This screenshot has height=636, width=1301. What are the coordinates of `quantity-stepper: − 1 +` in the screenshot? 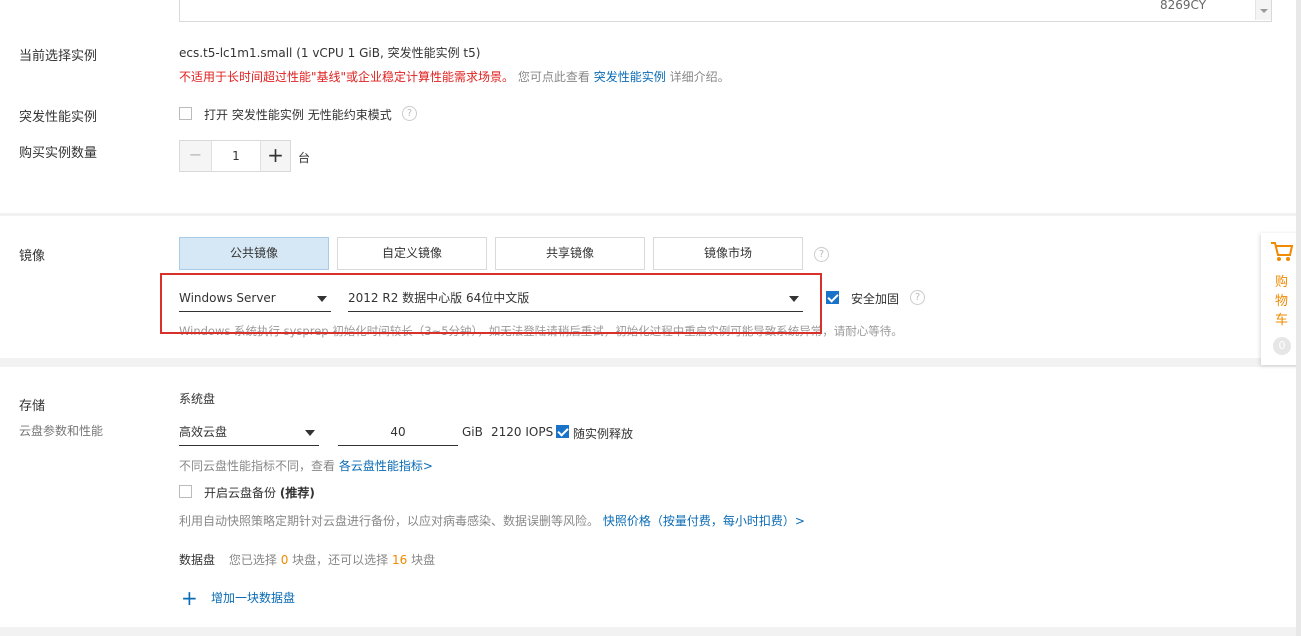 It's located at (235, 156).